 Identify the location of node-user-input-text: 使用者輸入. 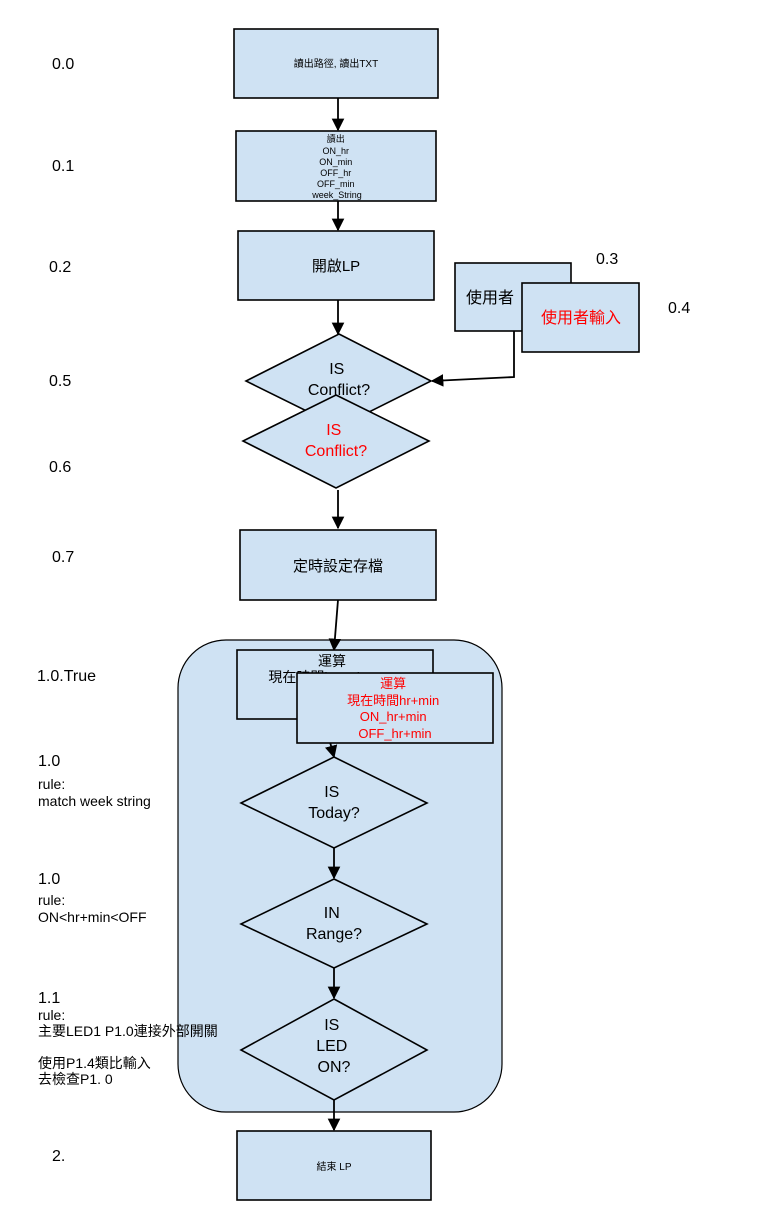
(581, 318).